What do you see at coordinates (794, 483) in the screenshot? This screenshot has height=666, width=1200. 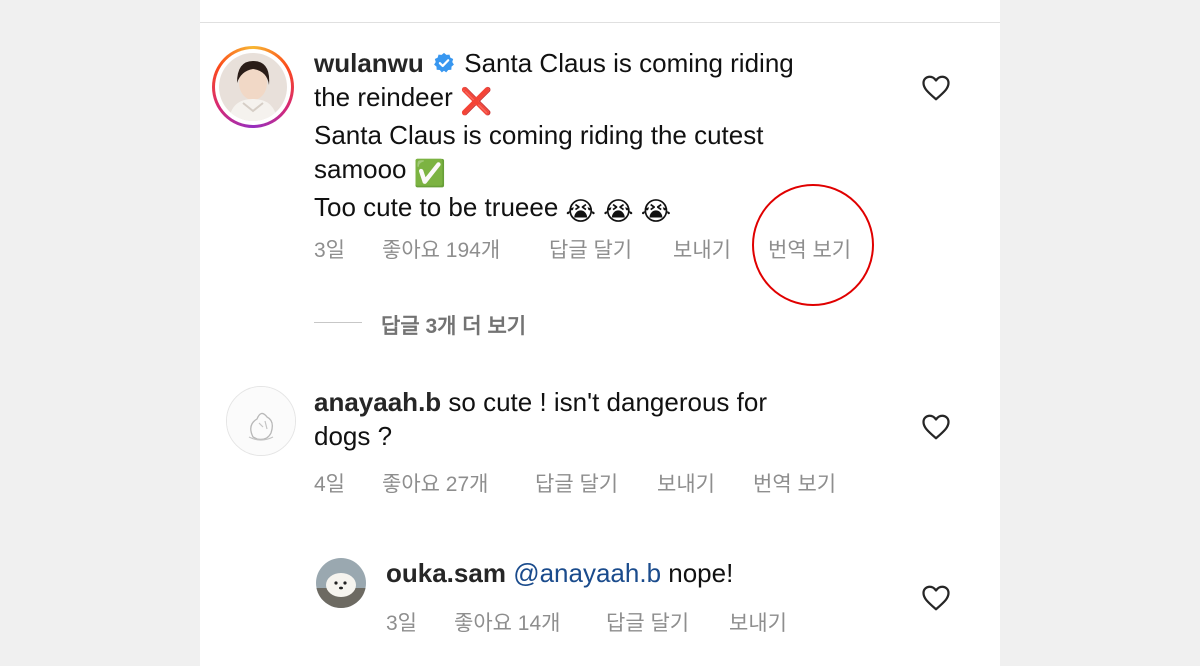 I see `translate-button: 번역 보기` at bounding box center [794, 483].